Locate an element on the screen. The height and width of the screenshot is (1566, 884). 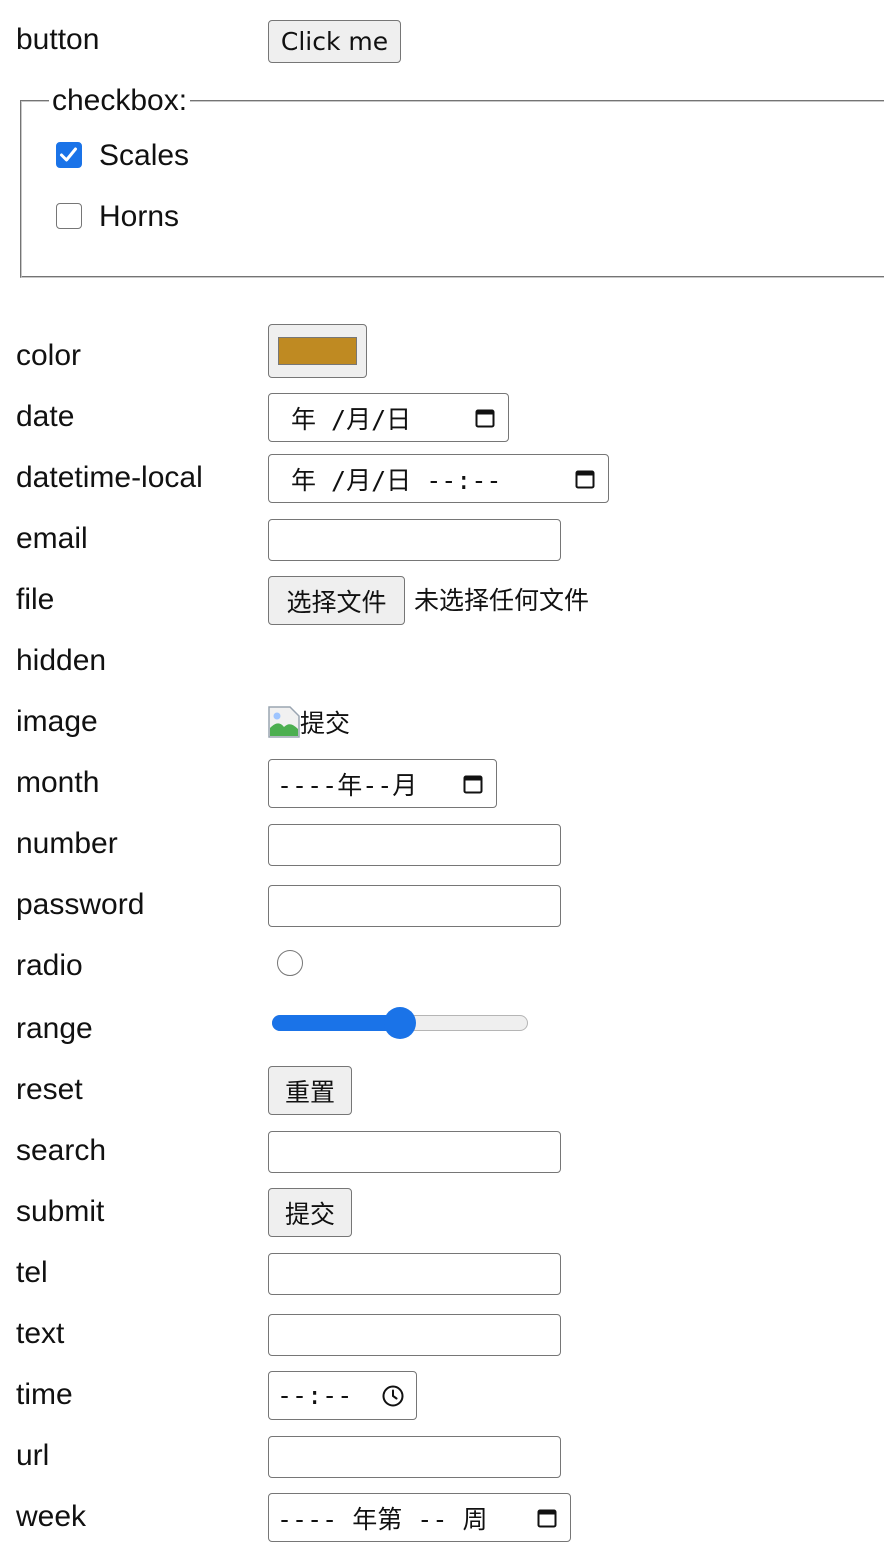
url-input is located at coordinates (414, 1457).